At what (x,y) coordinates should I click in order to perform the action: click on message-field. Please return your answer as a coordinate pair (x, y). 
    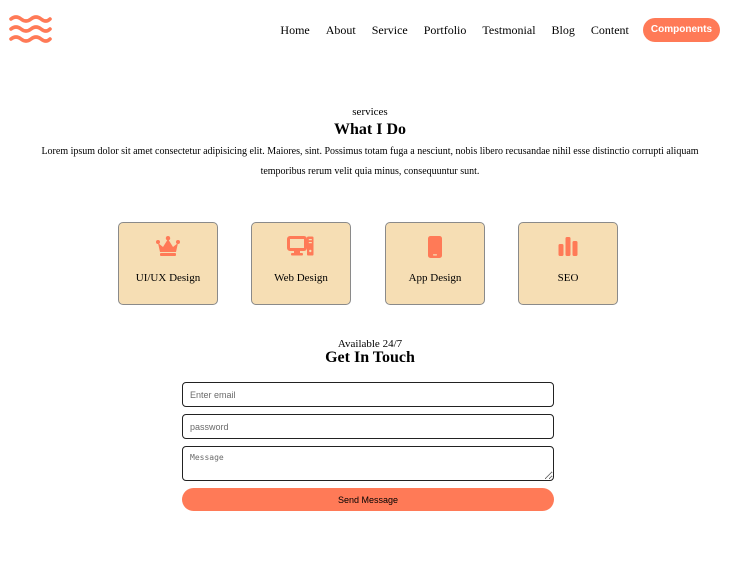
    Looking at the image, I should click on (368, 463).